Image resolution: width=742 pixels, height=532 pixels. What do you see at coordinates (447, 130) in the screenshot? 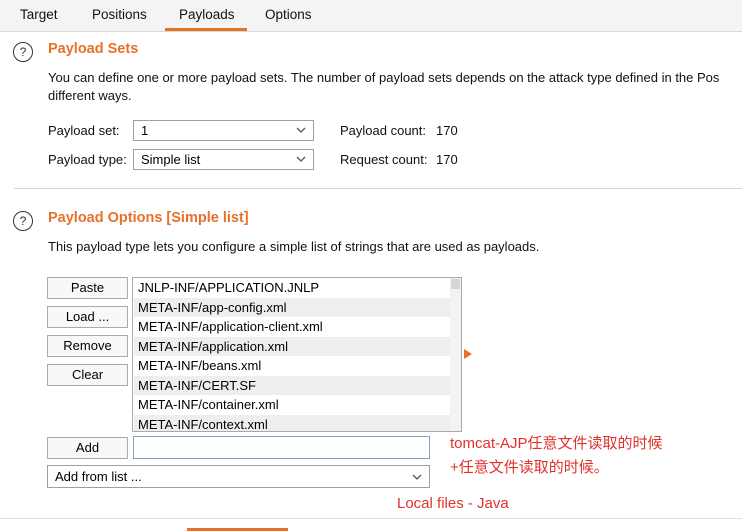
I see `payload-count-value: 170` at bounding box center [447, 130].